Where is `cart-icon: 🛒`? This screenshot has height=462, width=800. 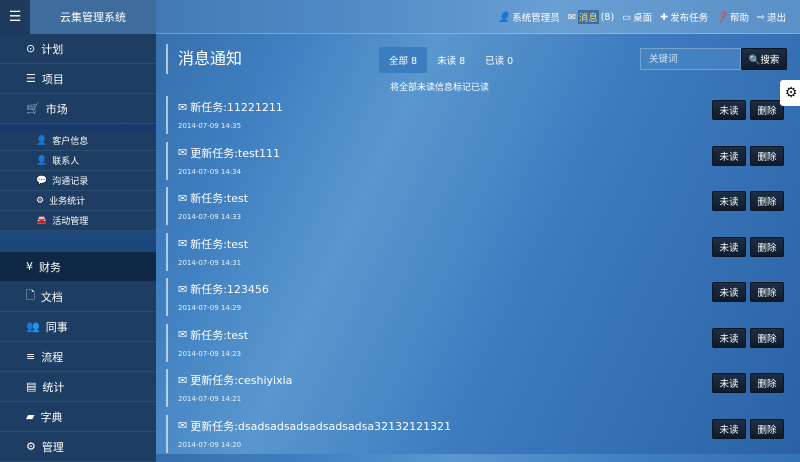
cart-icon: 🛒 is located at coordinates (33, 108).